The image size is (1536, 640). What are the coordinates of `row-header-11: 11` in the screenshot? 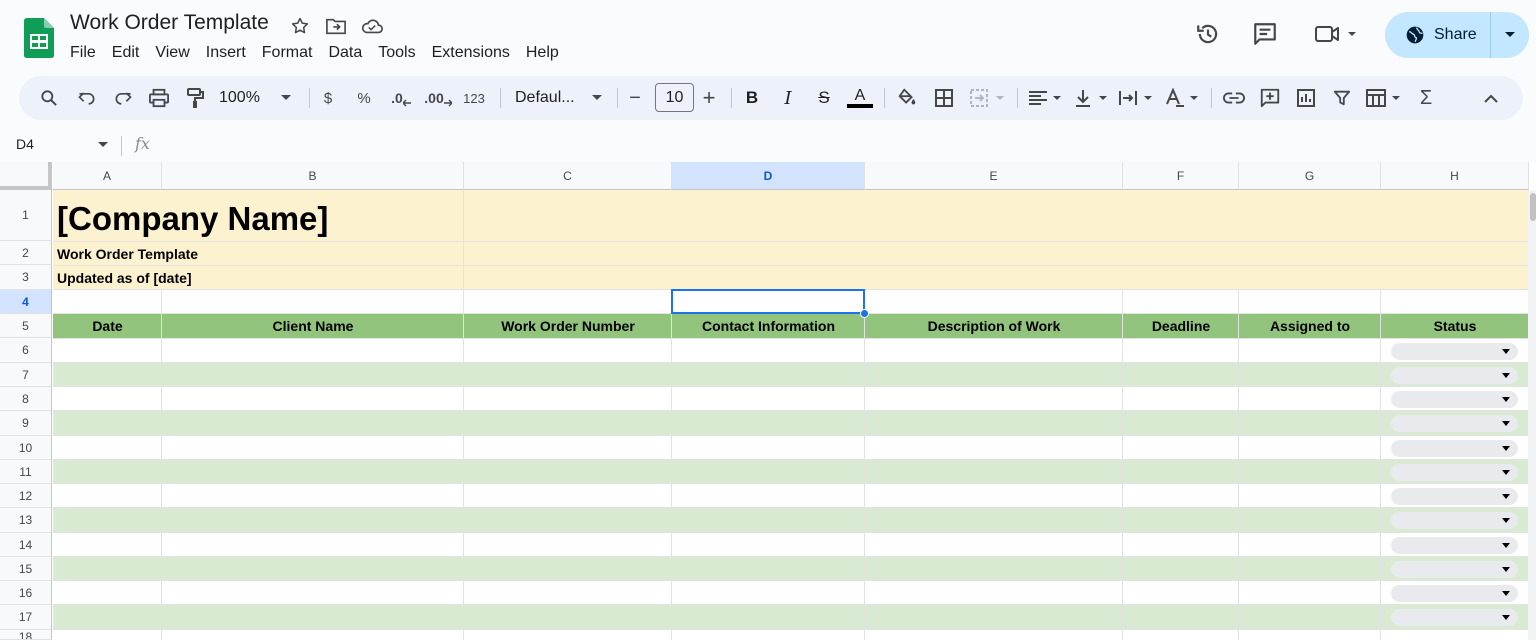 It's located at (26, 472).